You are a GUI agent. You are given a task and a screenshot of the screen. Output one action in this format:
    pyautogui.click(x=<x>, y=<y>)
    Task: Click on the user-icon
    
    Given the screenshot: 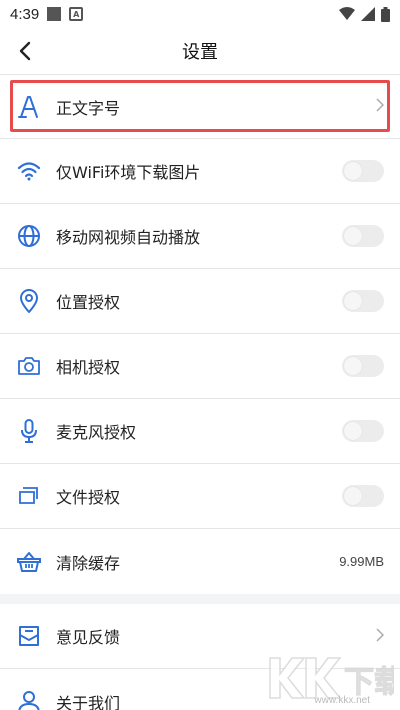 What is the action you would take?
    pyautogui.click(x=29, y=699)
    